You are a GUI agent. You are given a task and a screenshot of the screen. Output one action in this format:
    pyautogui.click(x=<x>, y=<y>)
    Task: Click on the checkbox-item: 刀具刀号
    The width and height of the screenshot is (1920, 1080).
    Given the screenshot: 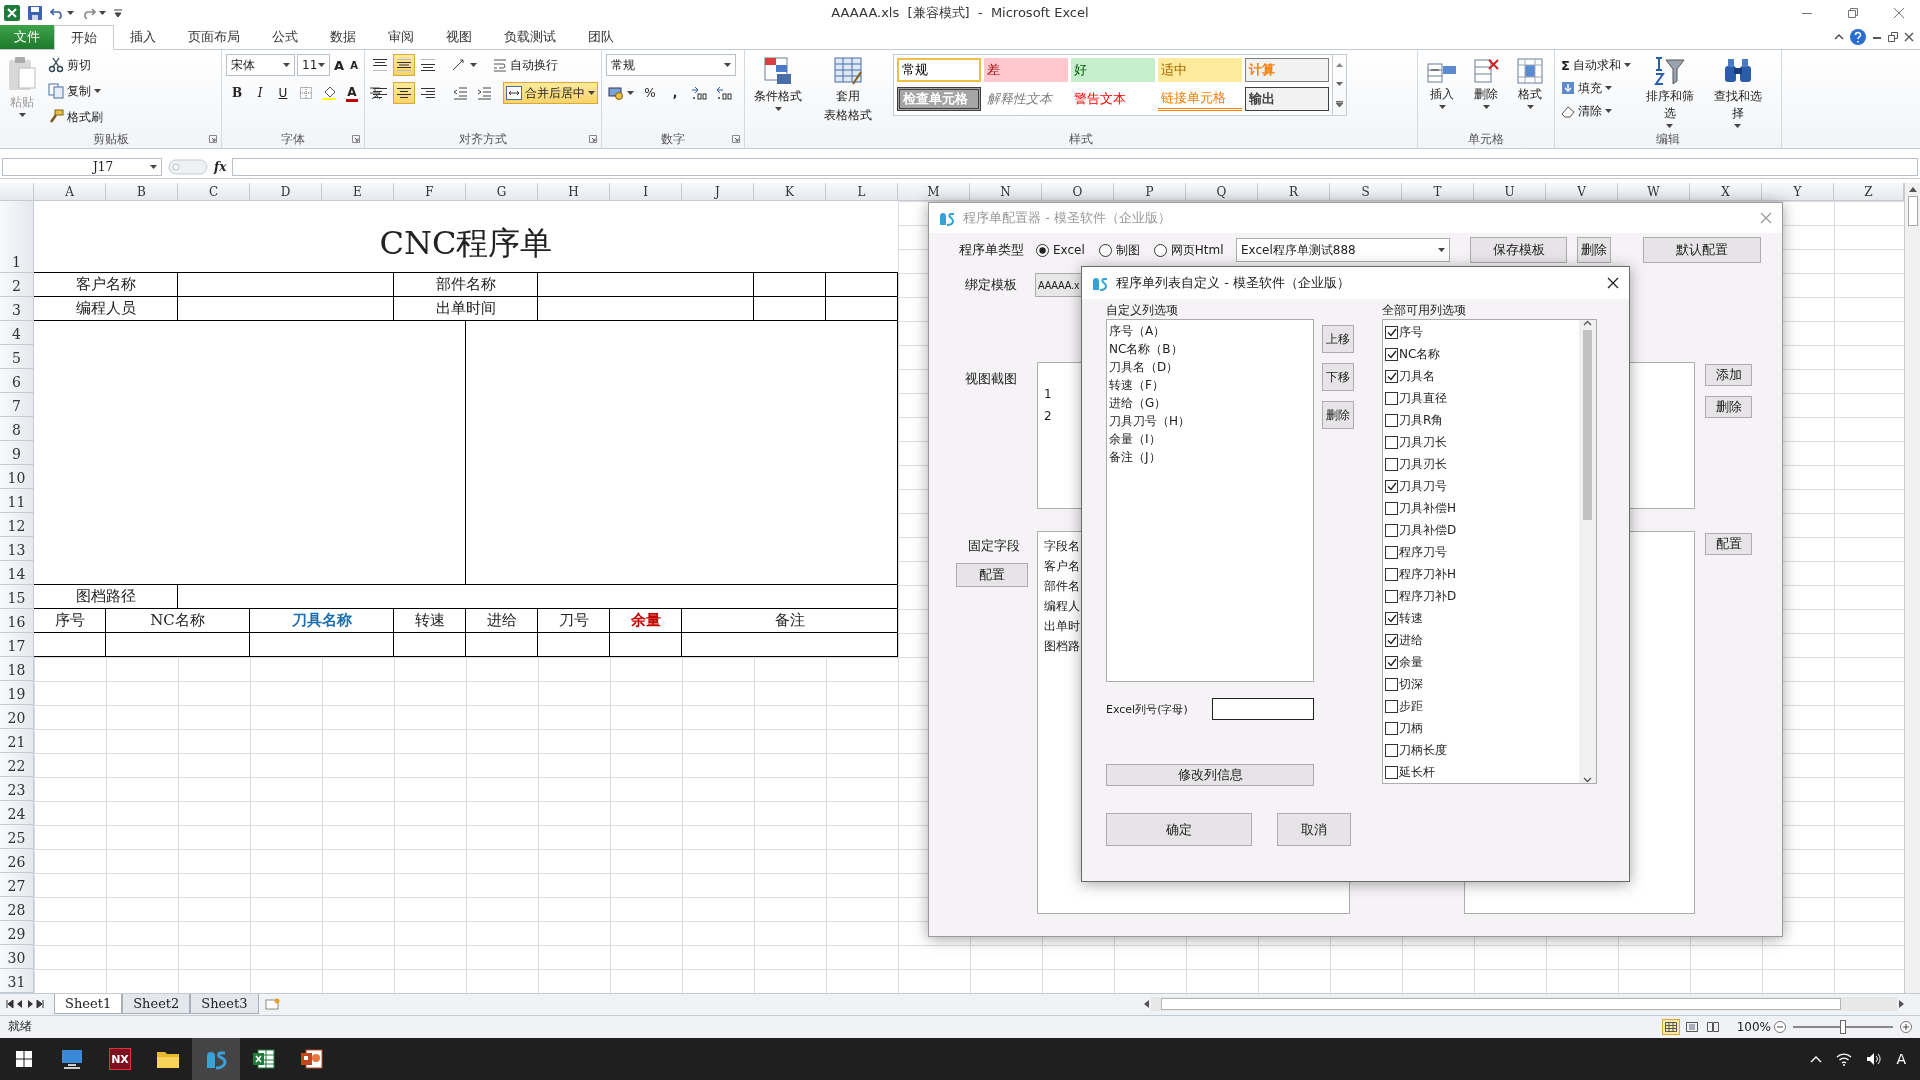 What is the action you would take?
    pyautogui.click(x=1481, y=486)
    